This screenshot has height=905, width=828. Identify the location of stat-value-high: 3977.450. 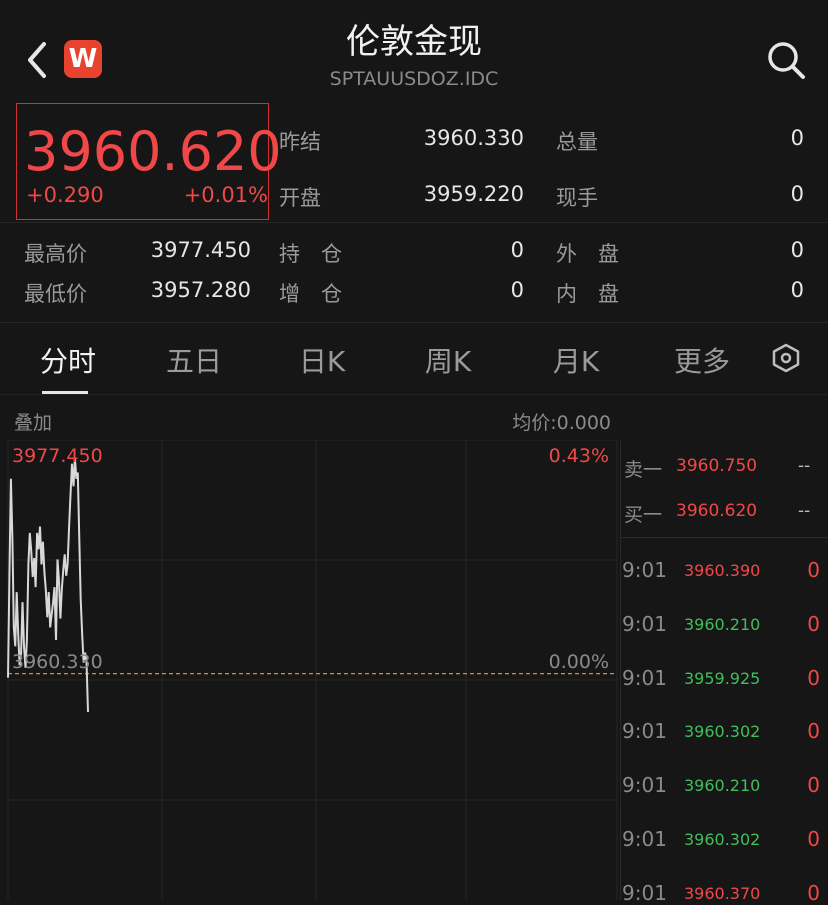
(200, 250).